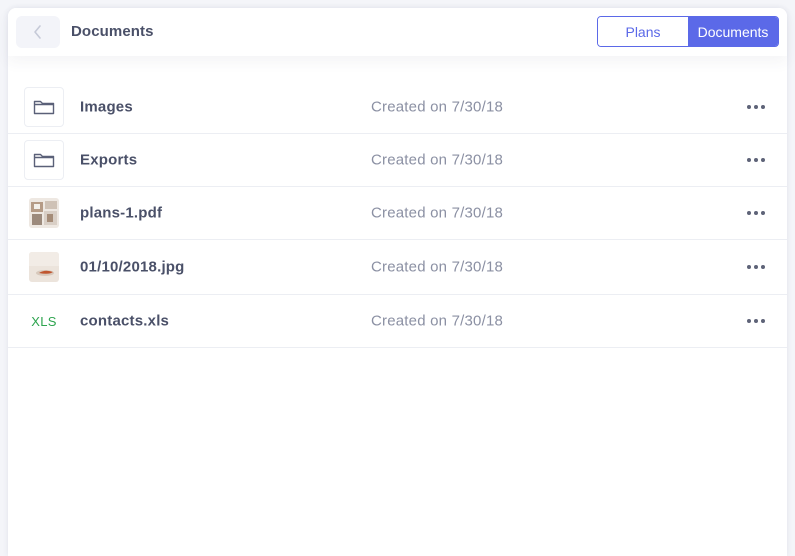 The width and height of the screenshot is (795, 556). Describe the element at coordinates (106, 107) in the screenshot. I see `file-name: Images` at that location.